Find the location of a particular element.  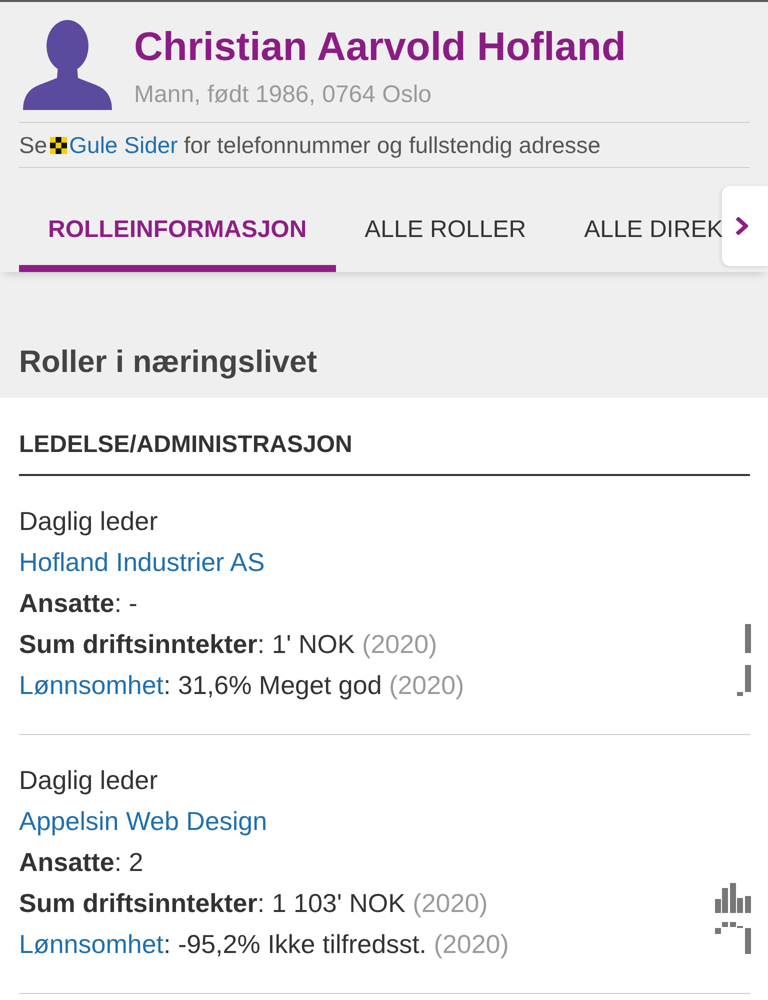

tab: ALLE ROLLER is located at coordinates (446, 224).